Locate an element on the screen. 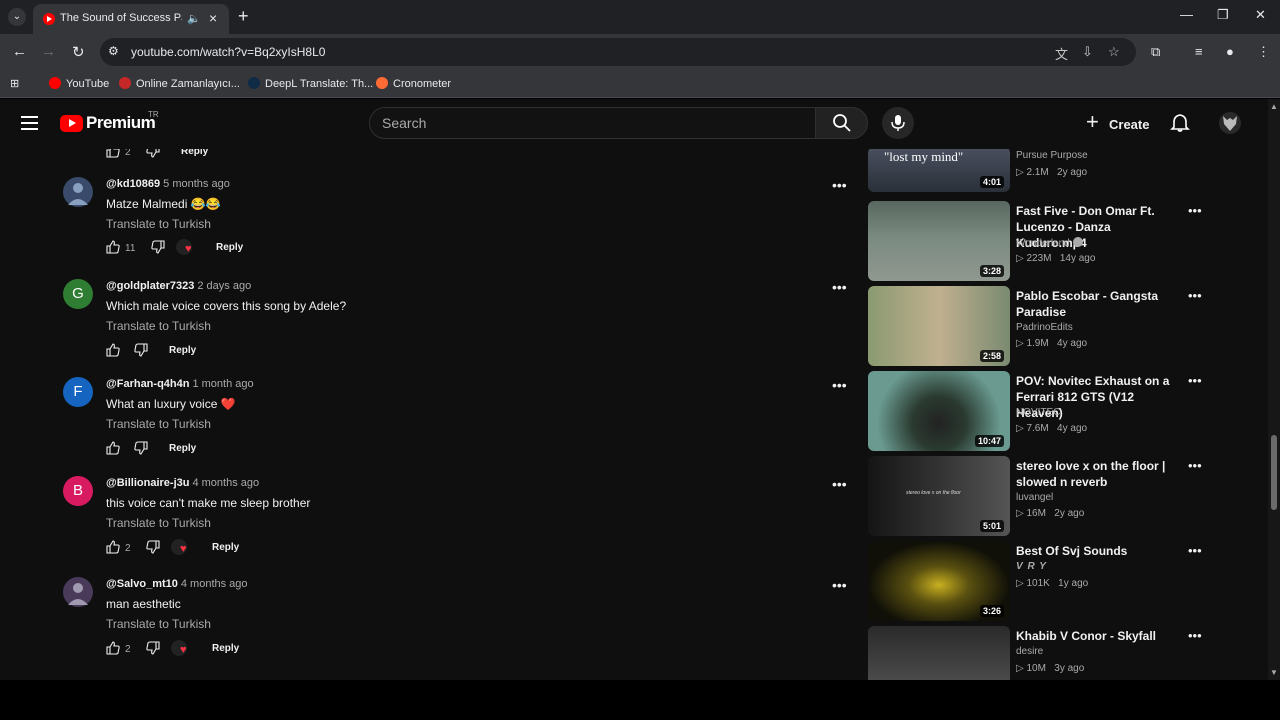  voice-search-button is located at coordinates (898, 123).